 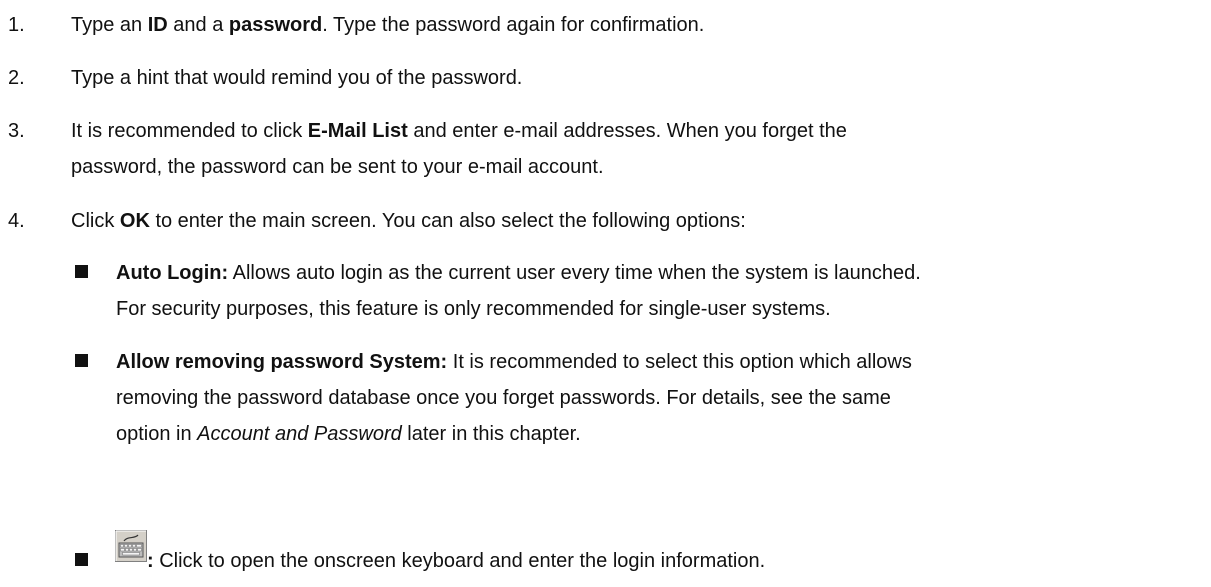 I want to click on step-number: 4., so click(x=16, y=221).